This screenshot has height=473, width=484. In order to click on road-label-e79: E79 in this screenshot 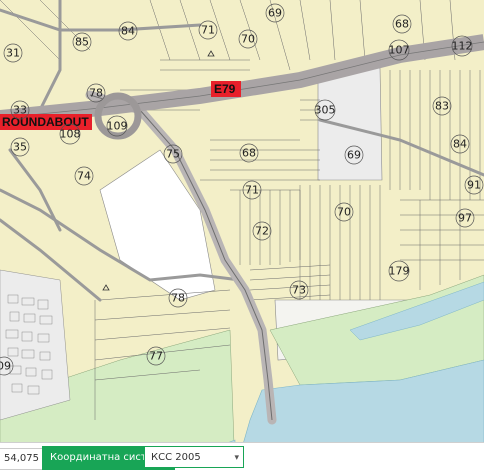, I will do `click(226, 89)`.